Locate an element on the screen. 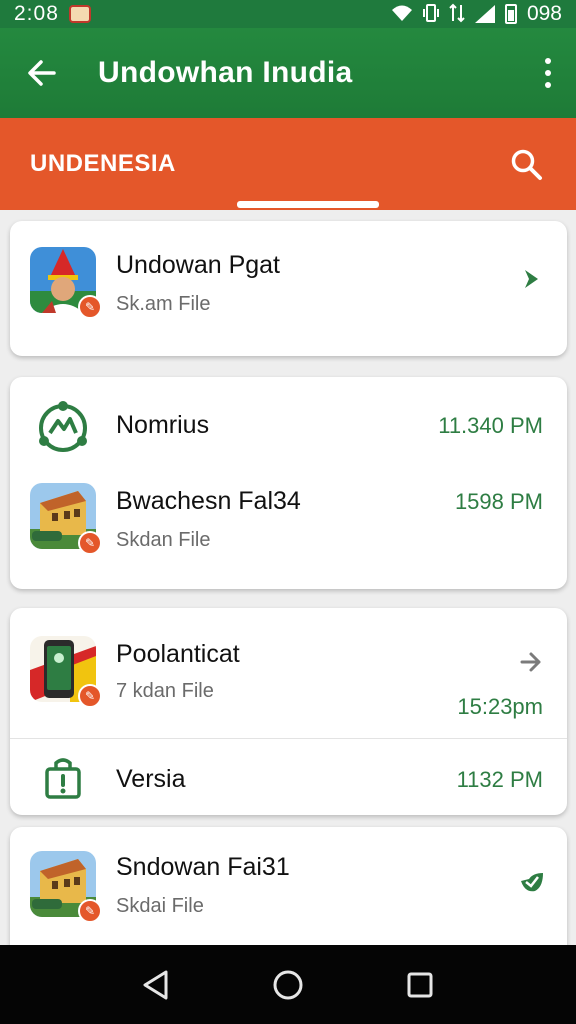 The width and height of the screenshot is (576, 1024). list-item: Versia 1132 PM is located at coordinates (288, 777).